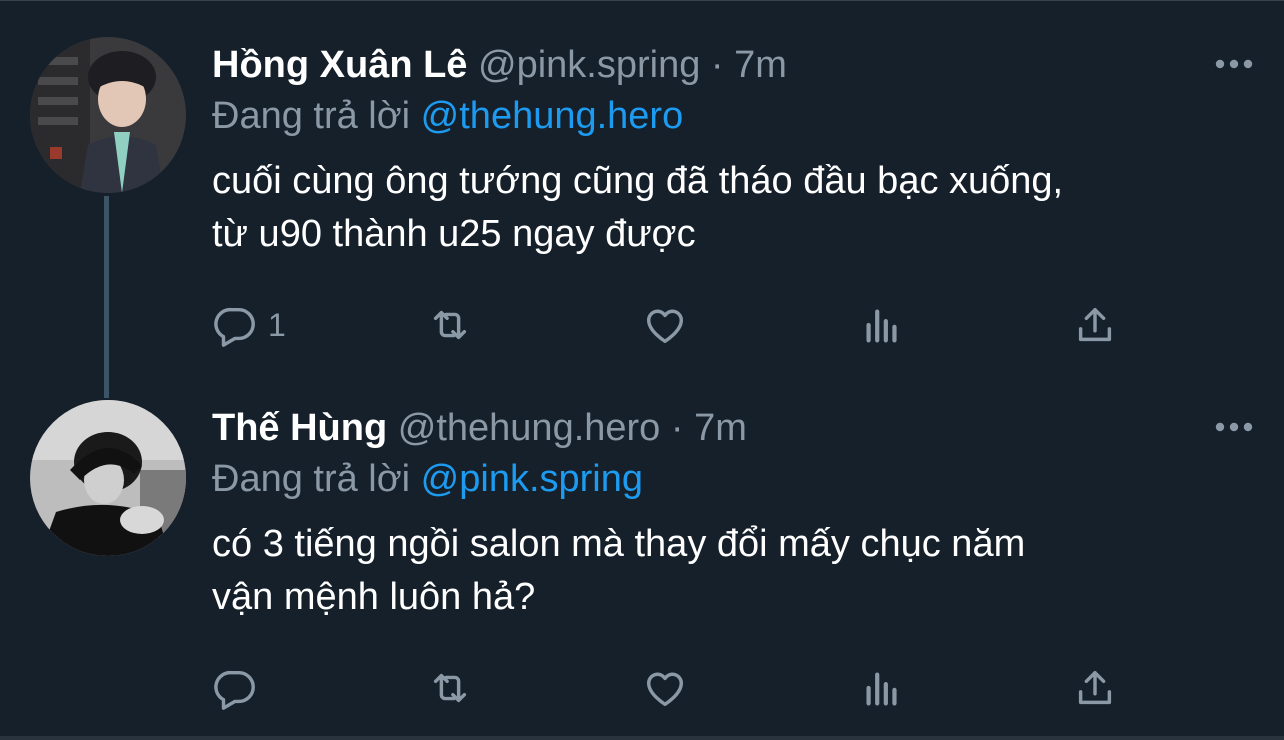  I want to click on replying-mention: @pink.spring, so click(532, 479).